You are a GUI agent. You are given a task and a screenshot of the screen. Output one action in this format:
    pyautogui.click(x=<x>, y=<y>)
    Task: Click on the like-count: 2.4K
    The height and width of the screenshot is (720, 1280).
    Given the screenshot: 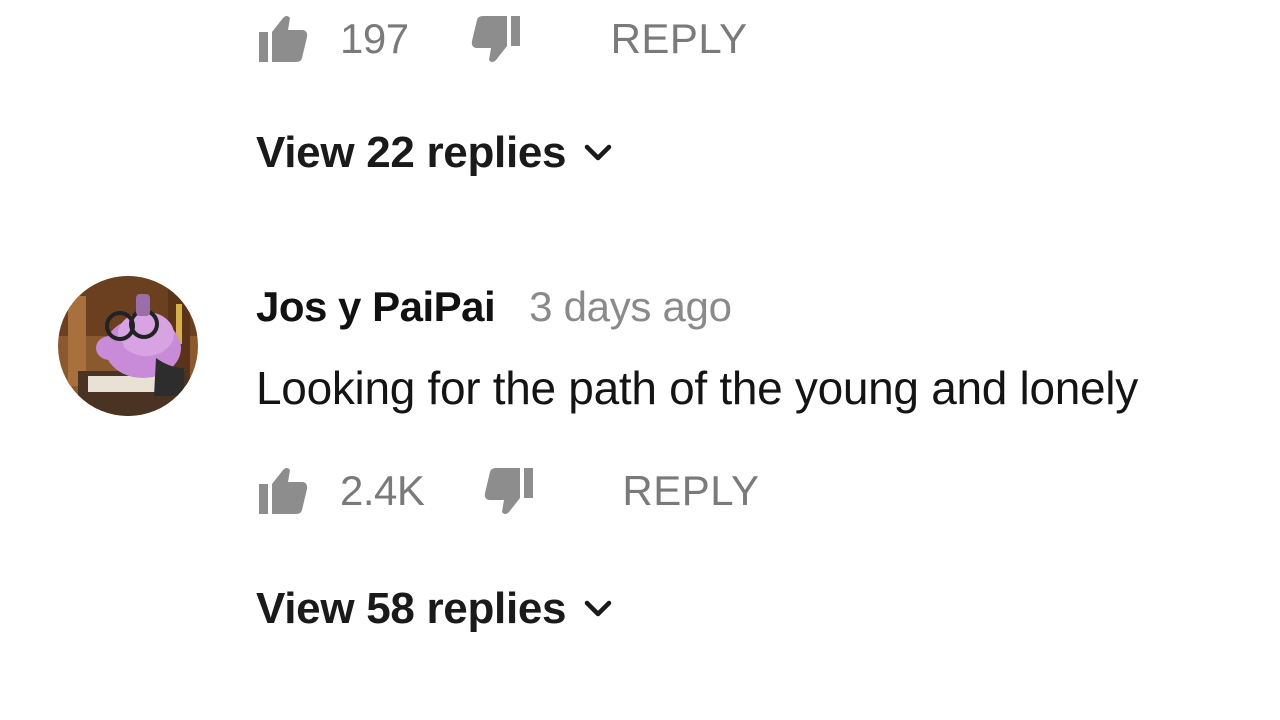 What is the action you would take?
    pyautogui.click(x=382, y=490)
    